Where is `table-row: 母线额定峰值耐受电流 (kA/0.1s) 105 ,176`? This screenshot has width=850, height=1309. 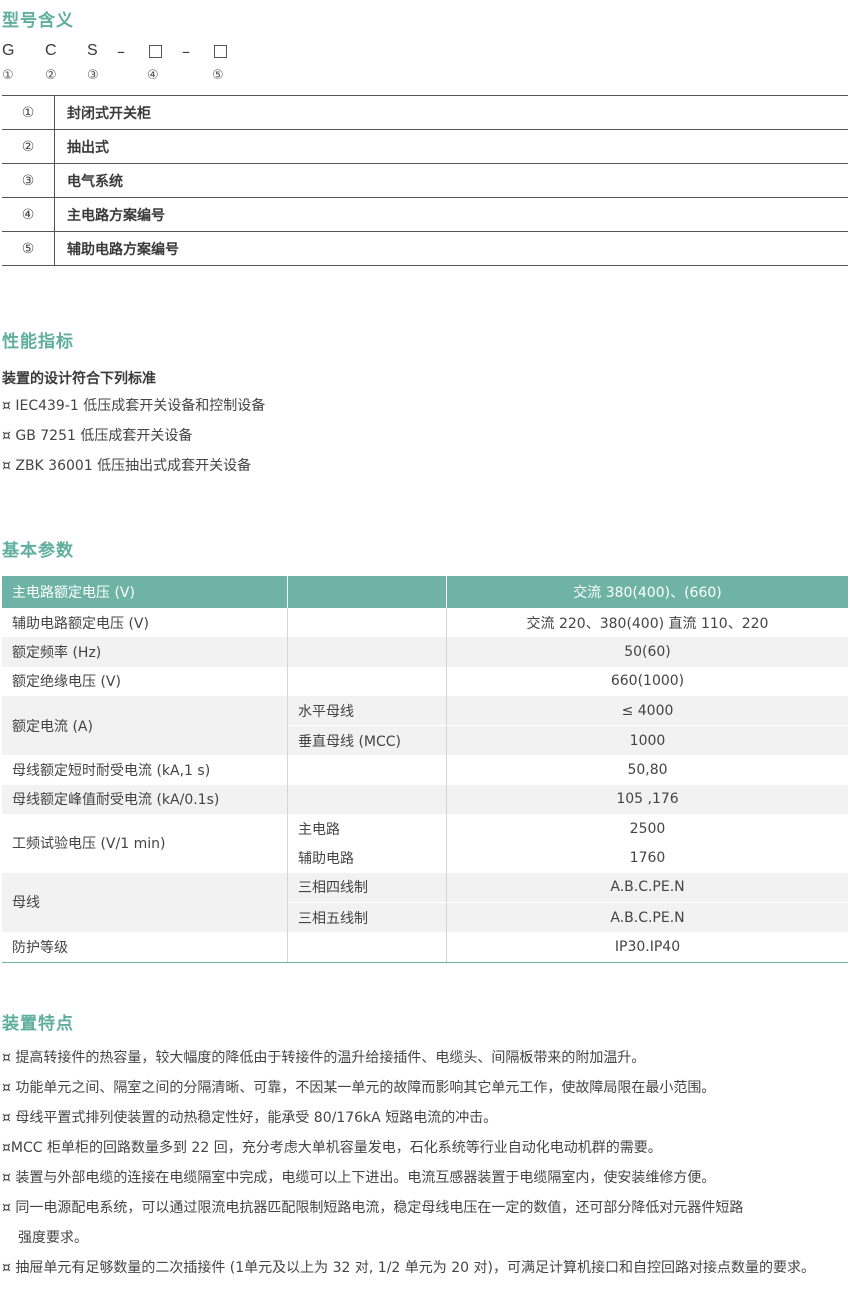
table-row: 母线额定峰值耐受电流 (kA/0.1s) 105 ,176 is located at coordinates (425, 799).